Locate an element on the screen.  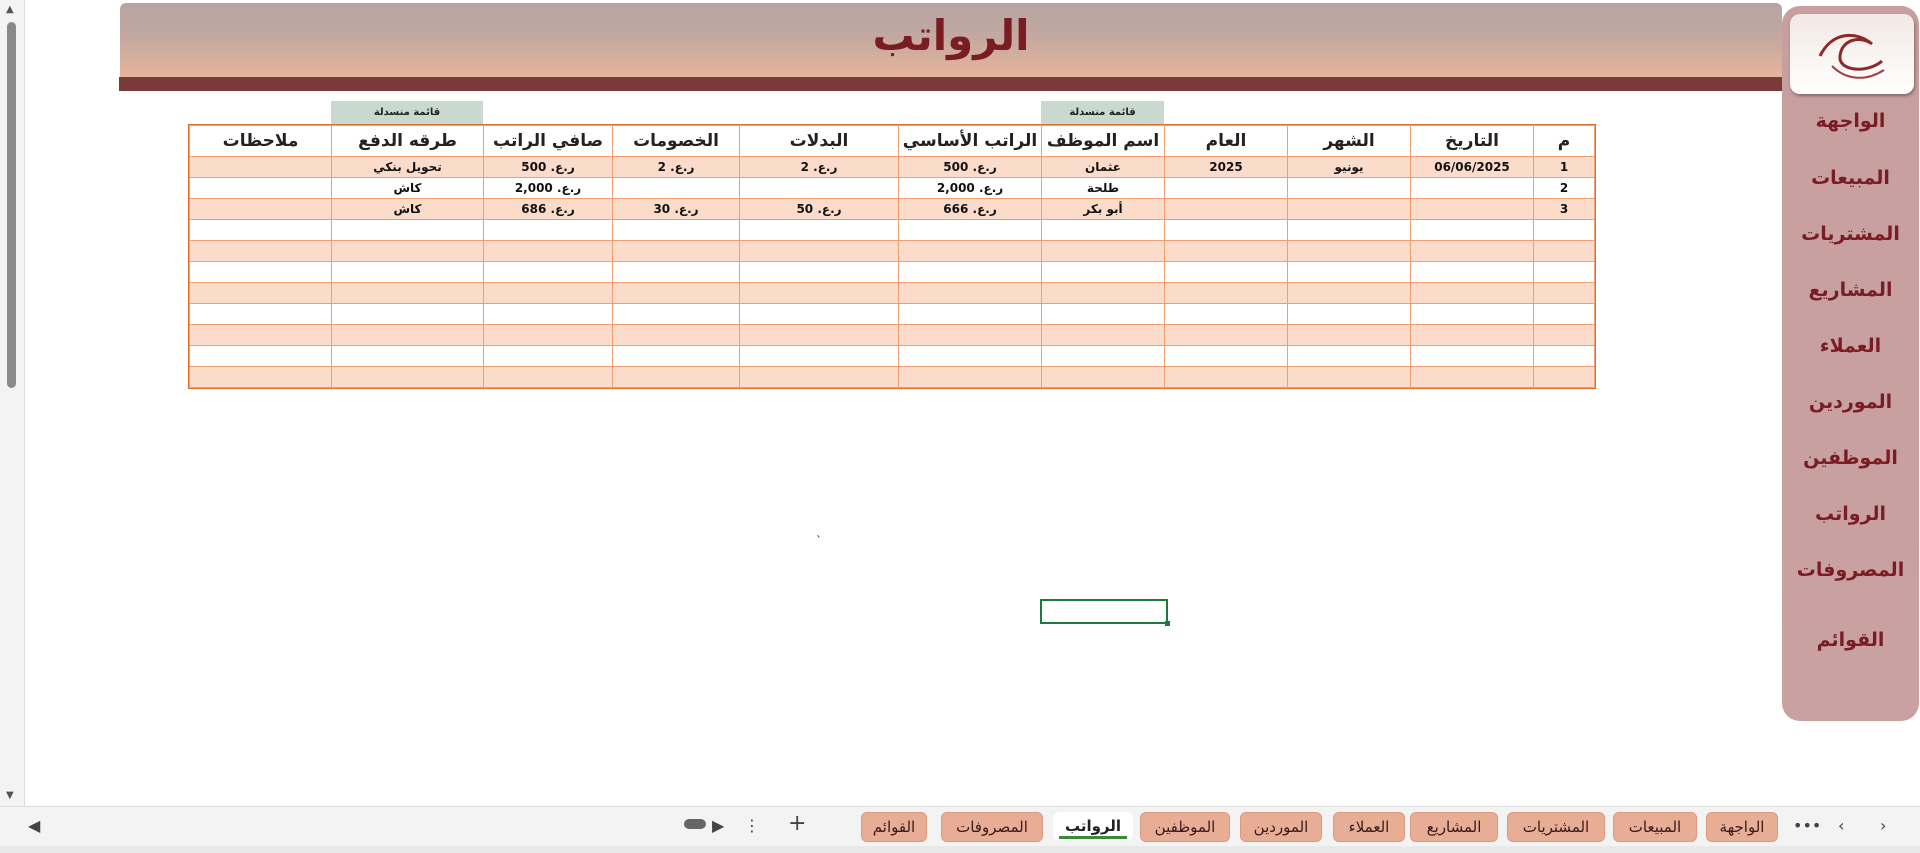
nav-item-purchases: المشتريات is located at coordinates (1850, 234).